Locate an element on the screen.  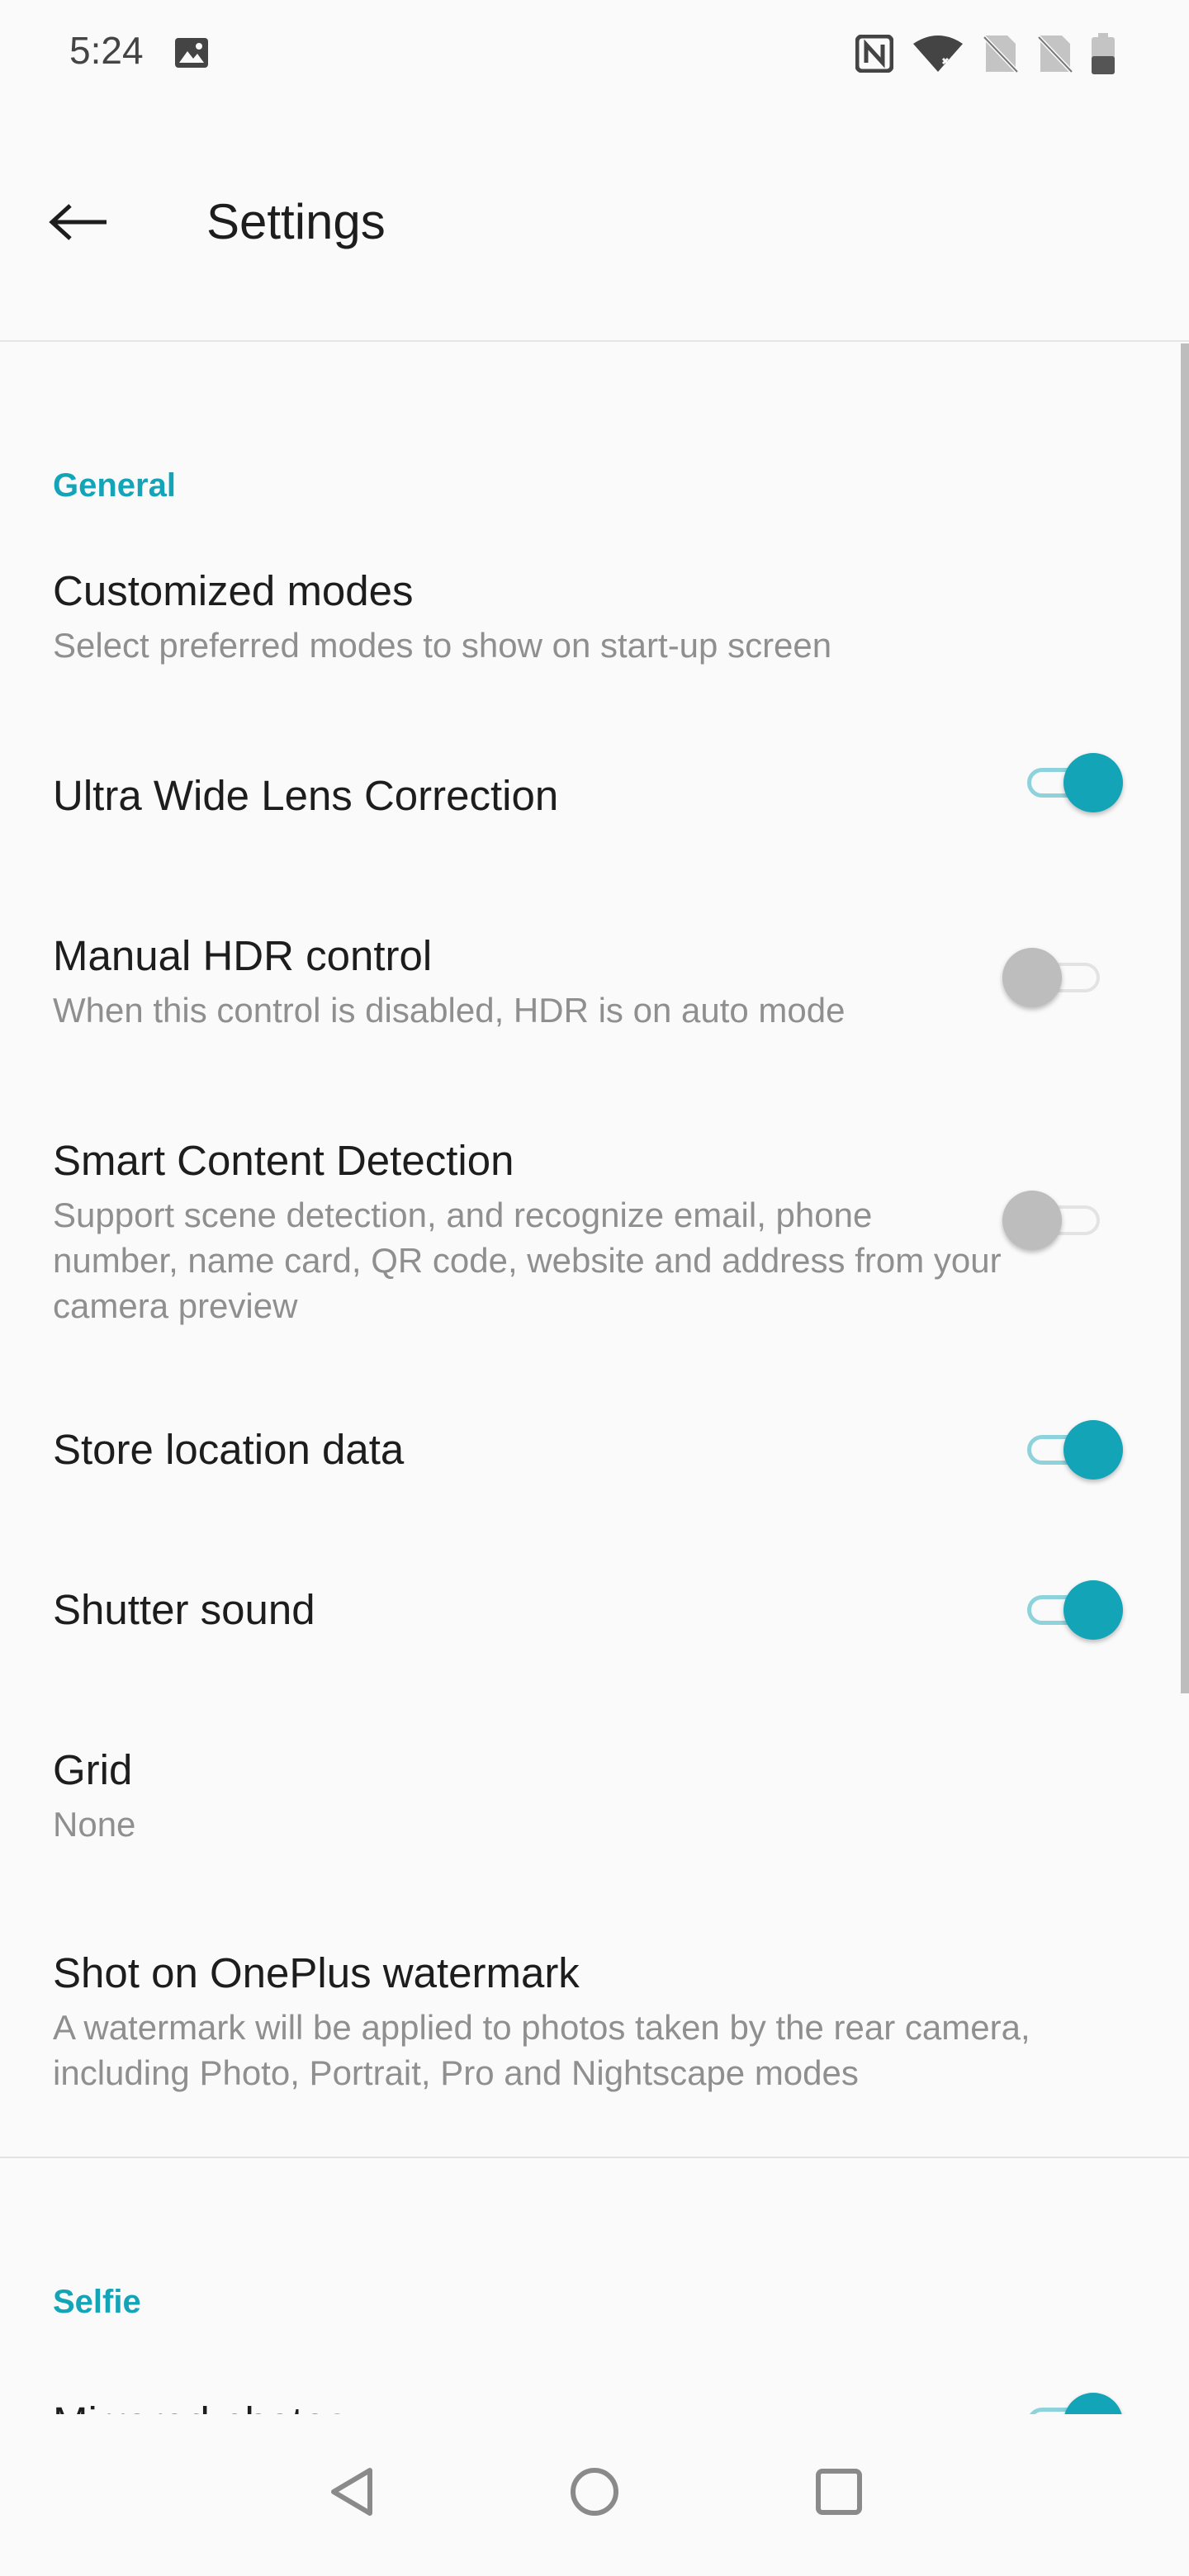
setting-title: Shutter sound is located at coordinates (184, 1609).